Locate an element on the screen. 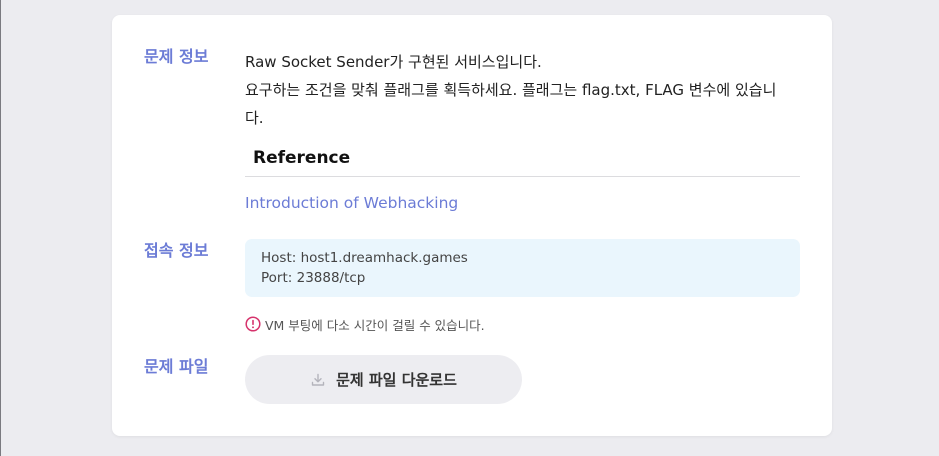  description-line: 다. is located at coordinates (254, 118).